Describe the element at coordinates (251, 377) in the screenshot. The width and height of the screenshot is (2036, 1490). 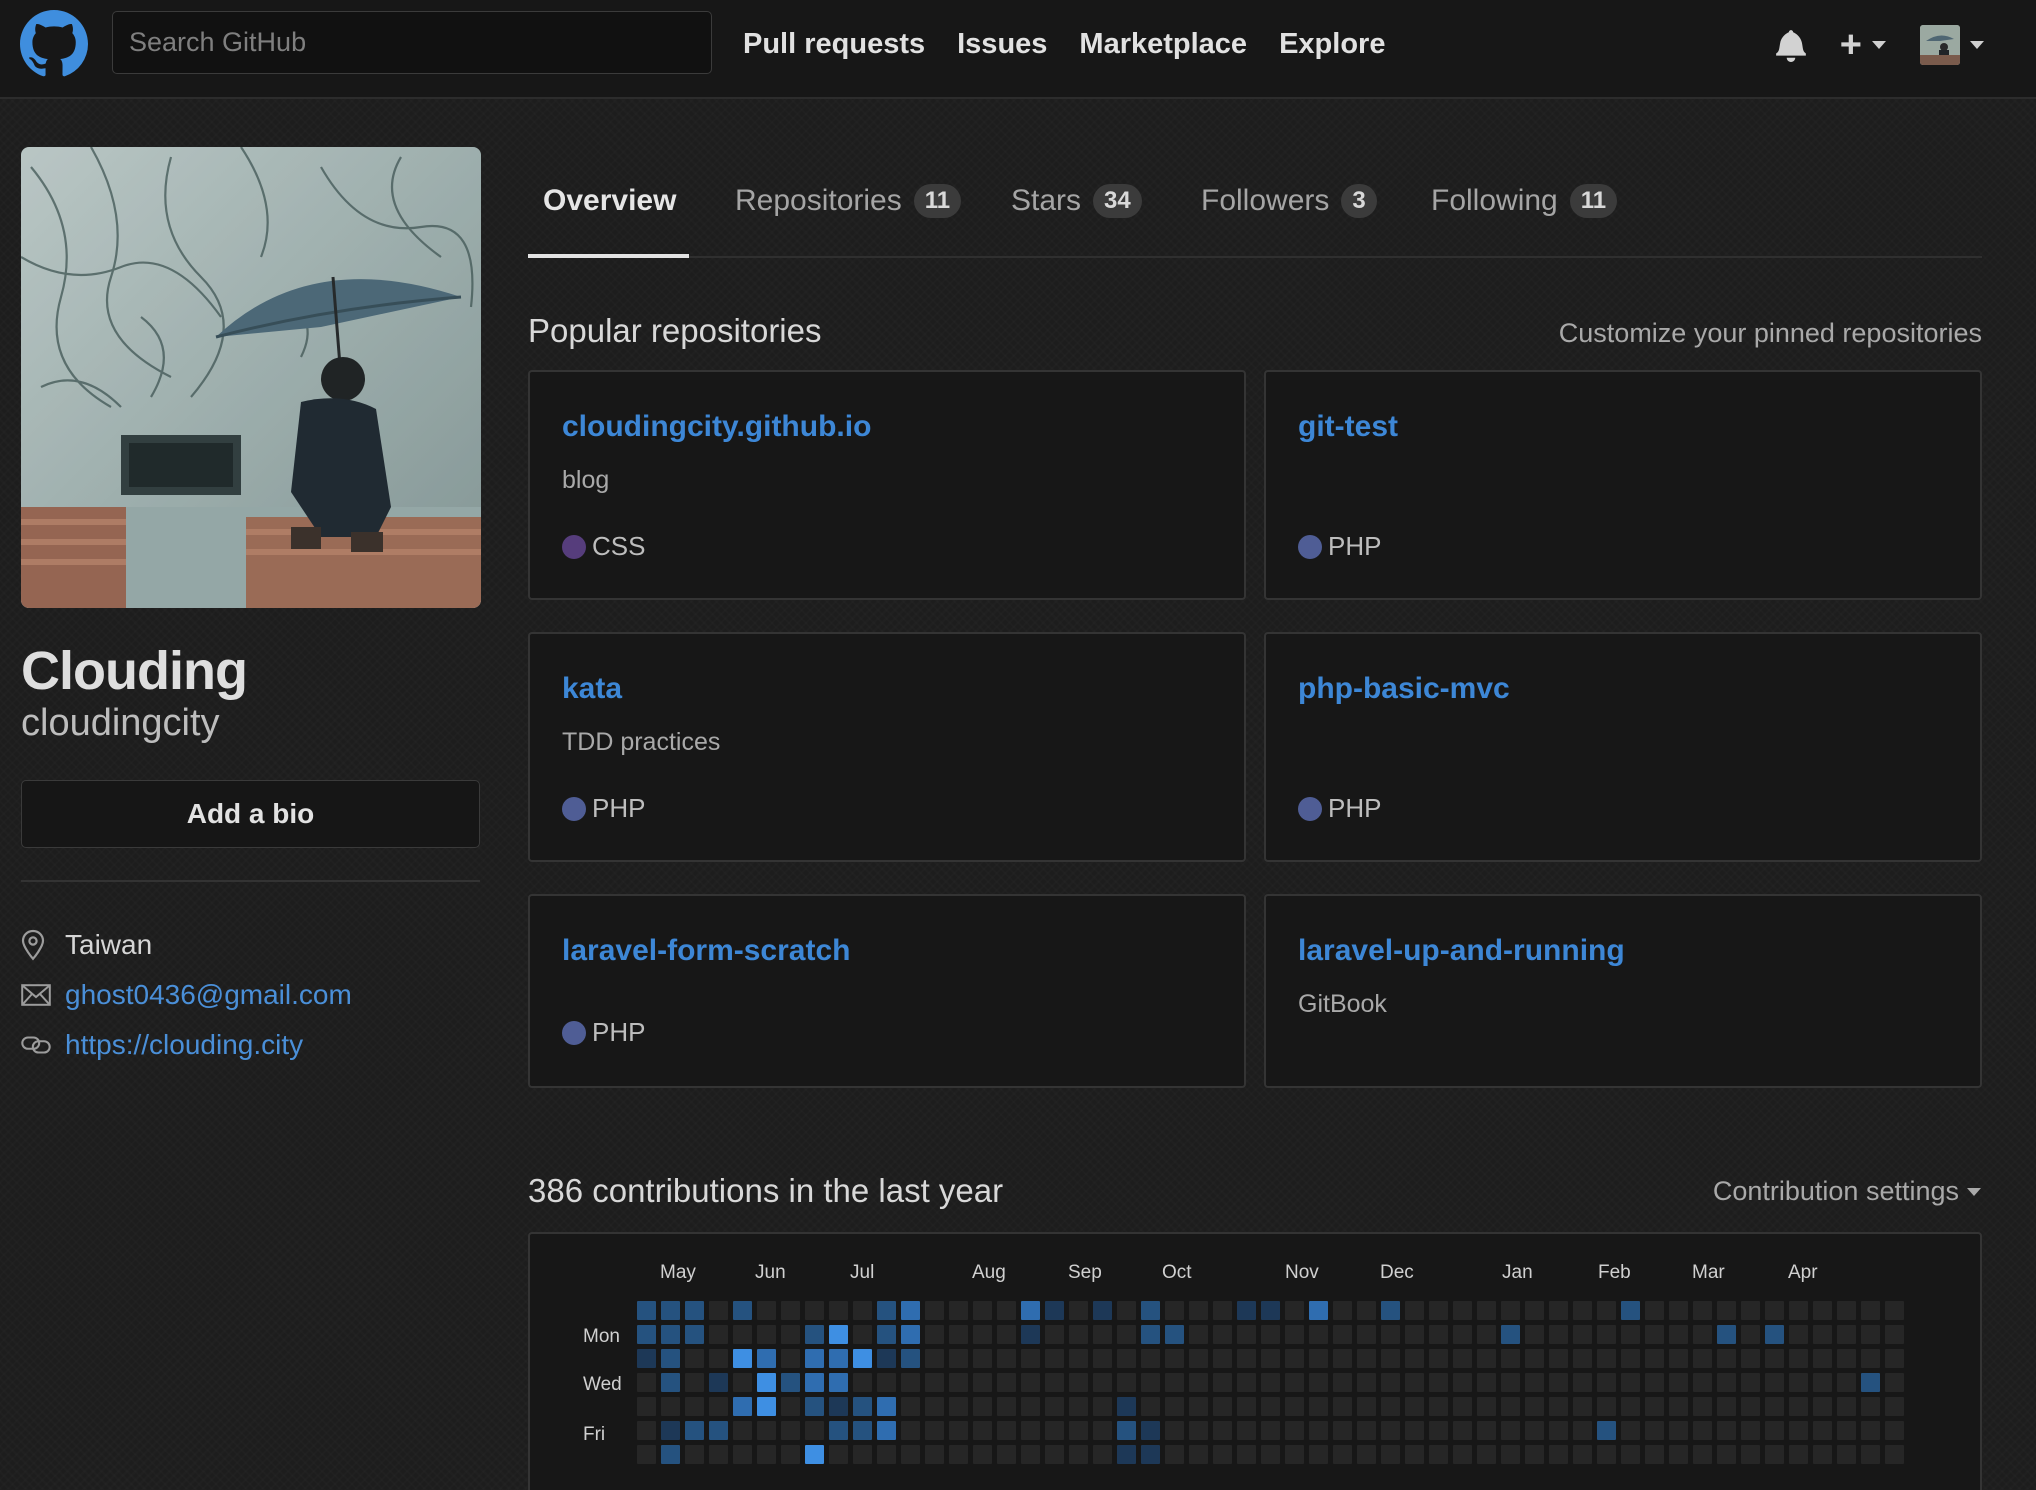
I see `profile-photo` at that location.